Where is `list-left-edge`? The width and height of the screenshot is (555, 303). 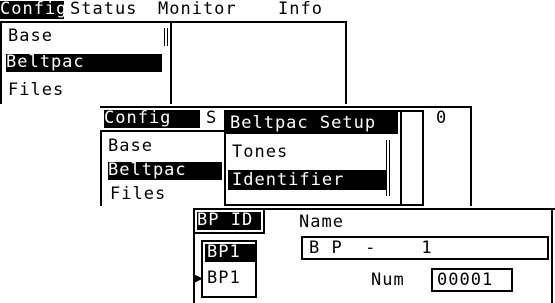 list-left-edge is located at coordinates (1, 62).